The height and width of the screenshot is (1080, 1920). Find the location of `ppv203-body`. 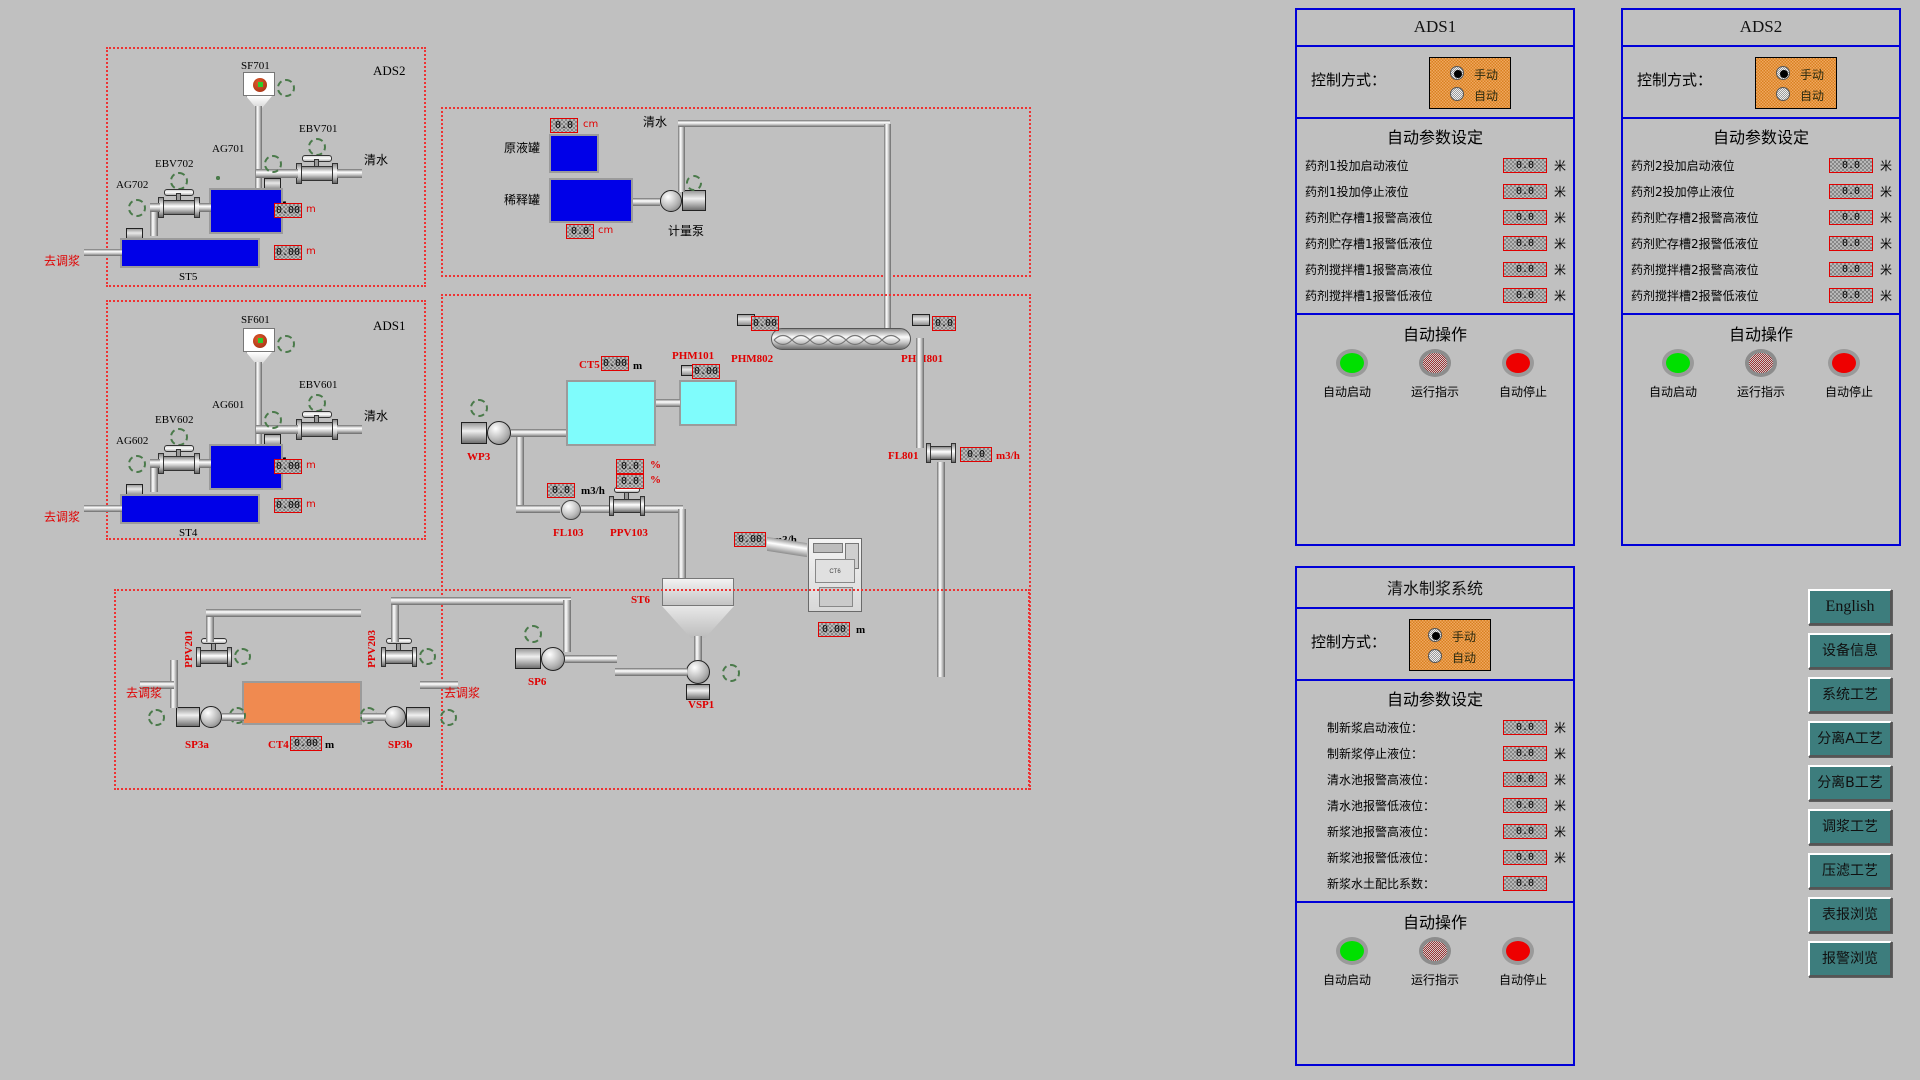

ppv203-body is located at coordinates (399, 657).